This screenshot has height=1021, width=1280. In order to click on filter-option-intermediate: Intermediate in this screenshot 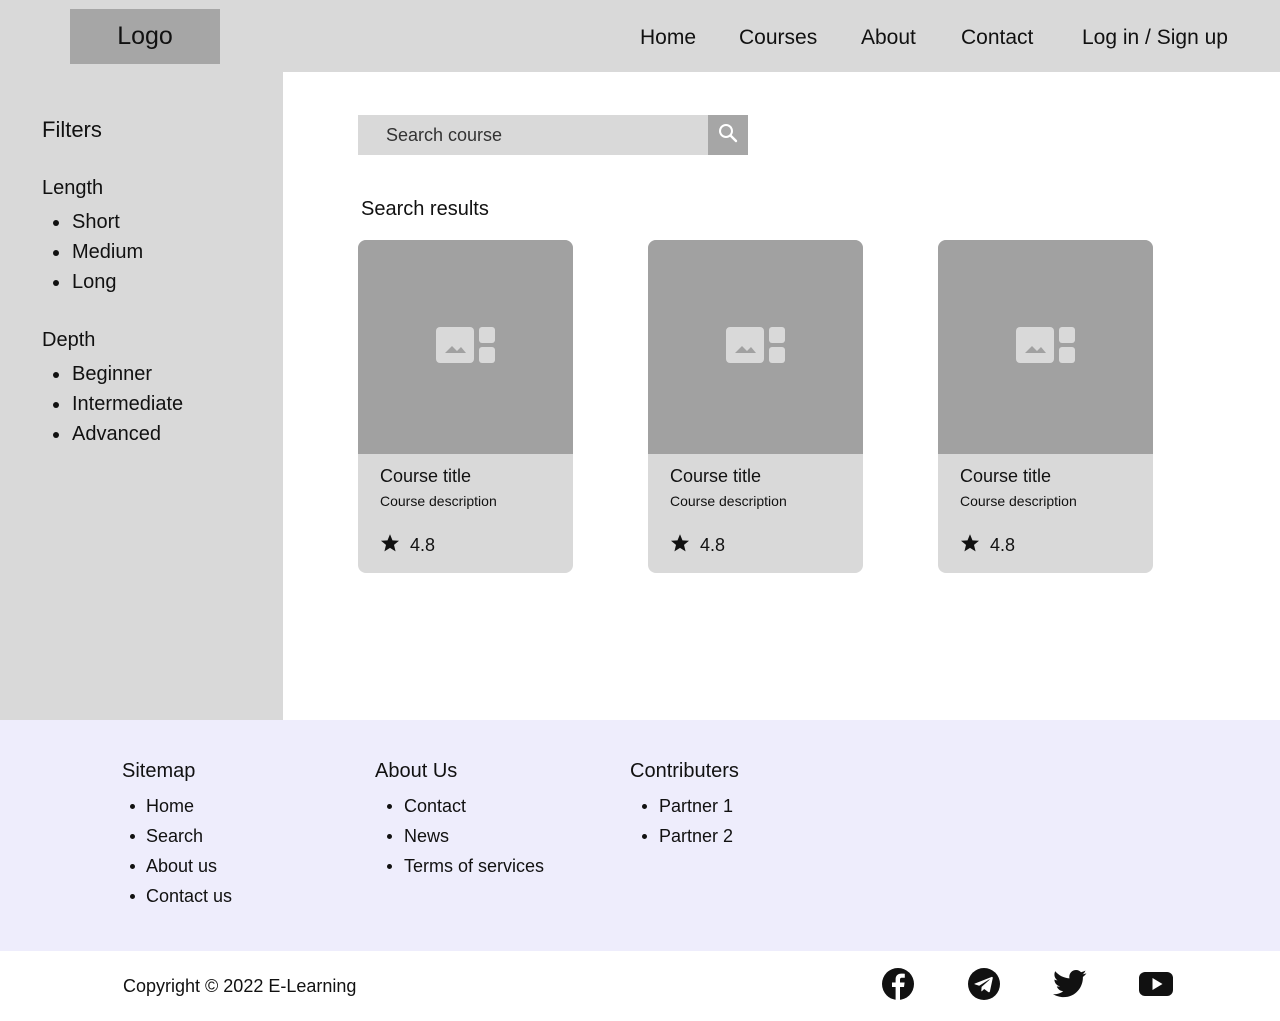, I will do `click(112, 404)`.